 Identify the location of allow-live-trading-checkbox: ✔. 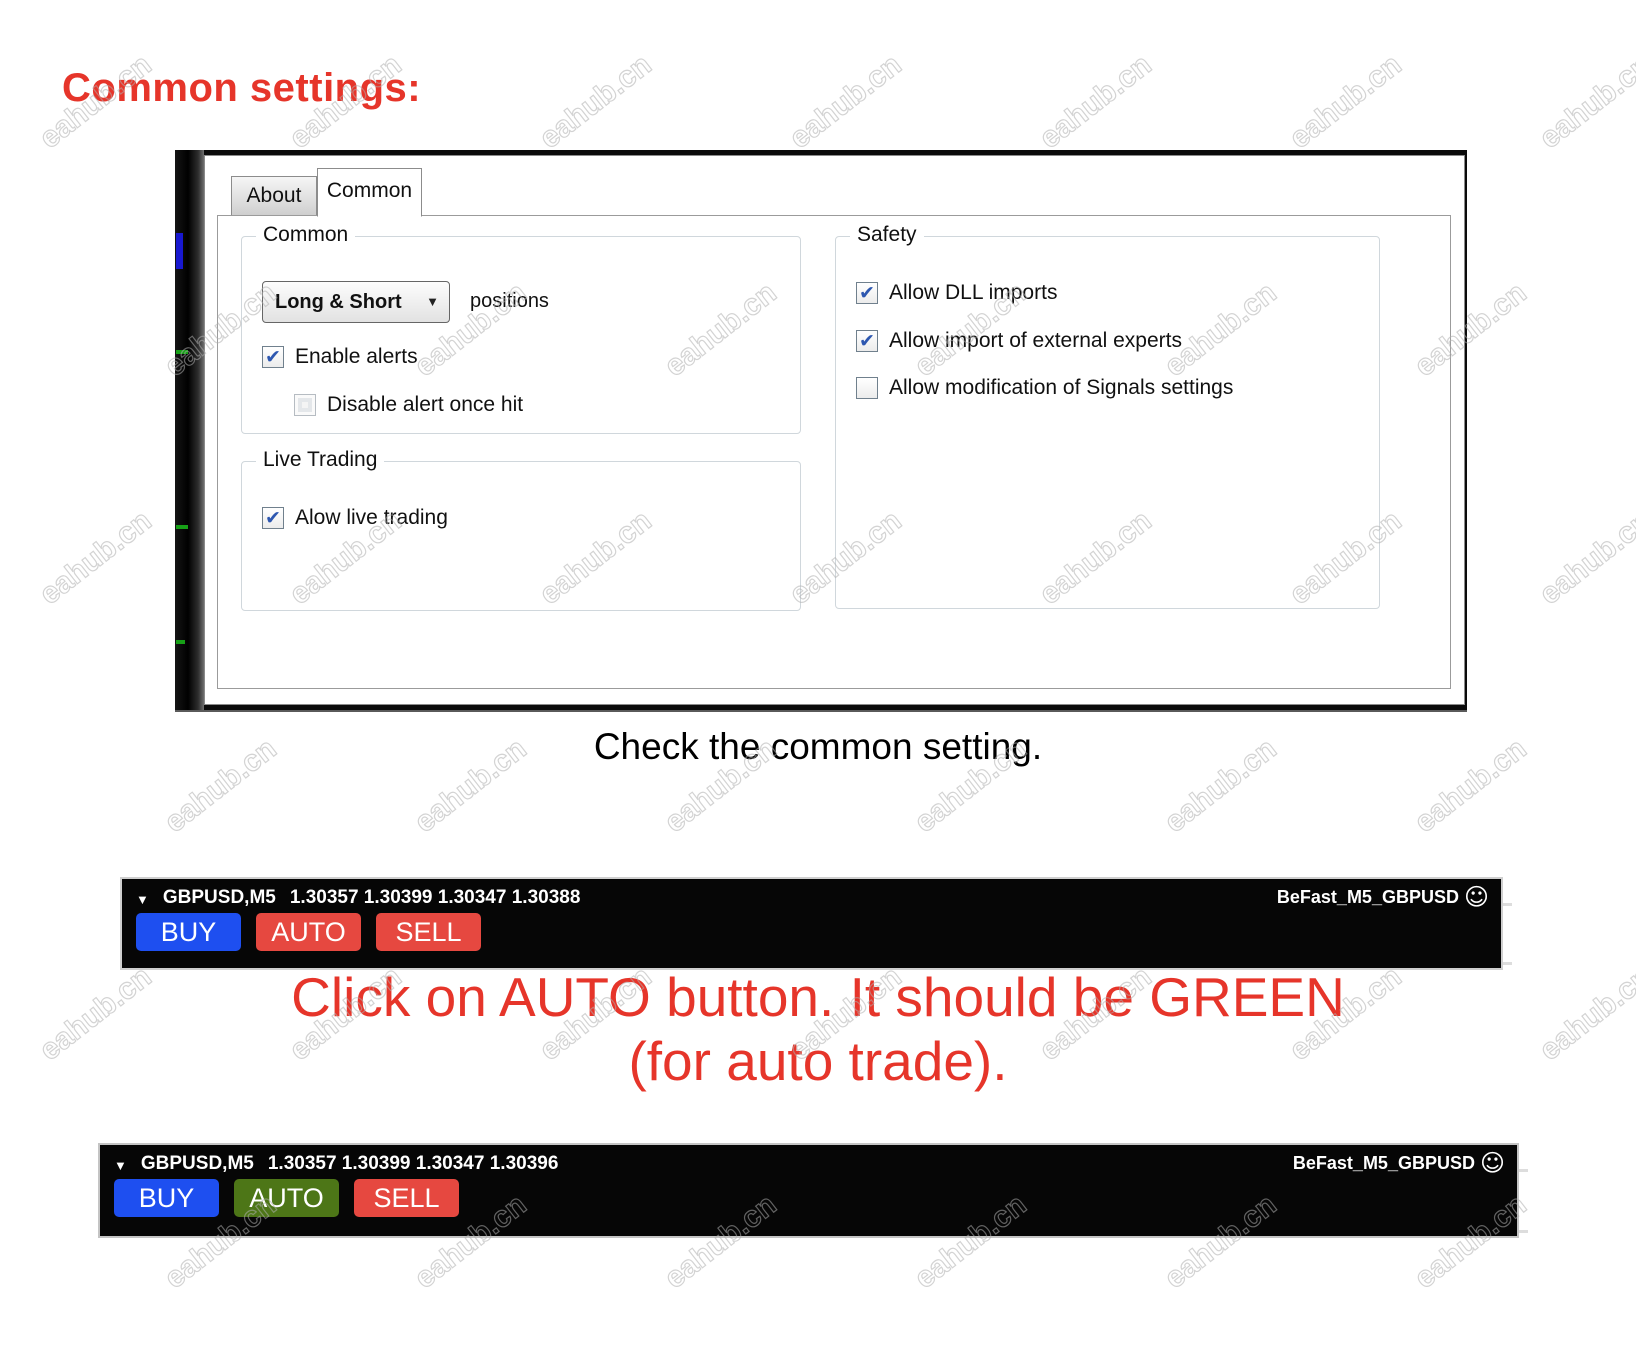
(273, 518).